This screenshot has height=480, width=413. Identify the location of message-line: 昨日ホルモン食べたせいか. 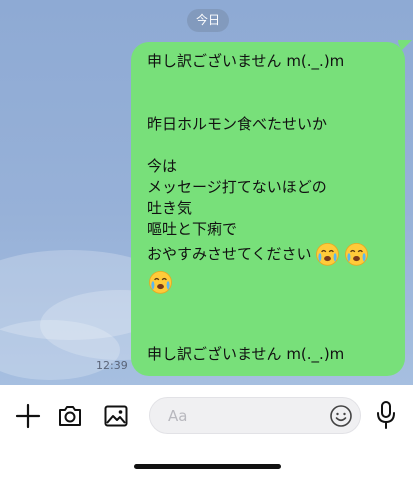
(237, 124).